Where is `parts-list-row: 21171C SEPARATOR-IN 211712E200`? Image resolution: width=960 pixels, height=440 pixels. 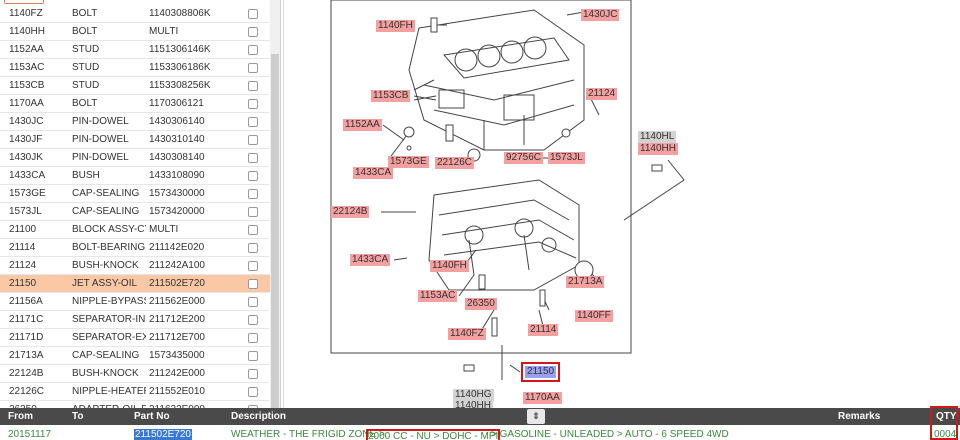
parts-list-row: 21171C SEPARATOR-IN 211712E200 is located at coordinates (135, 320).